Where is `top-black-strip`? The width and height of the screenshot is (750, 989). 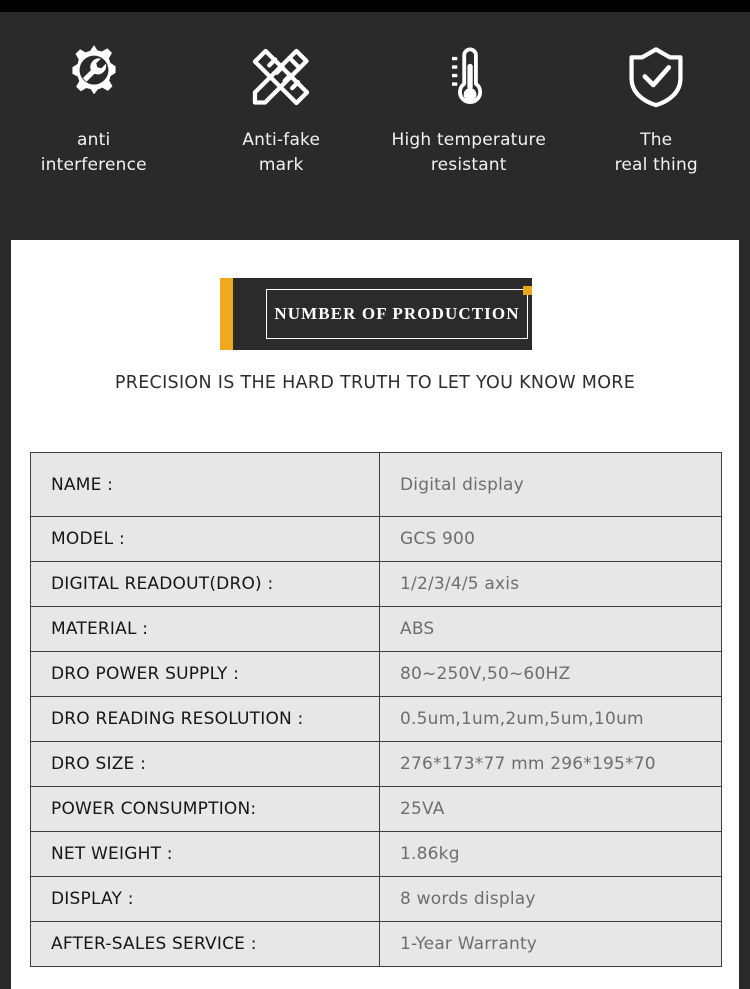
top-black-strip is located at coordinates (375, 6).